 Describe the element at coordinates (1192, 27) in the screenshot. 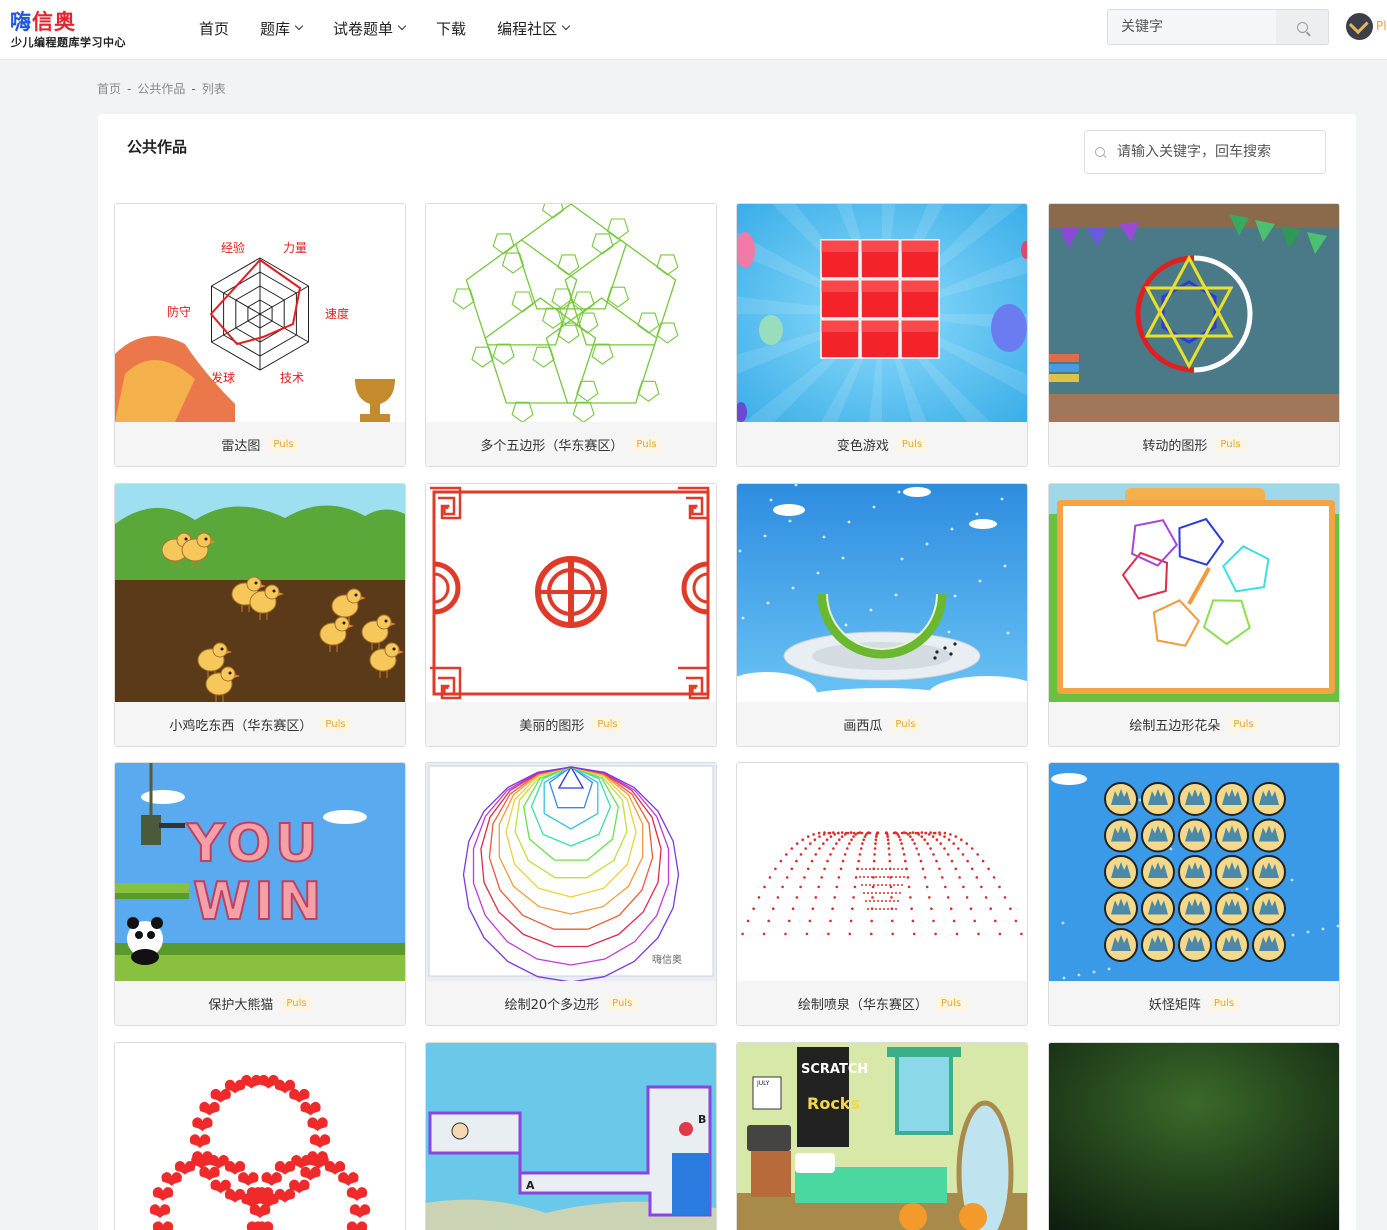

I see `top-search-input` at that location.